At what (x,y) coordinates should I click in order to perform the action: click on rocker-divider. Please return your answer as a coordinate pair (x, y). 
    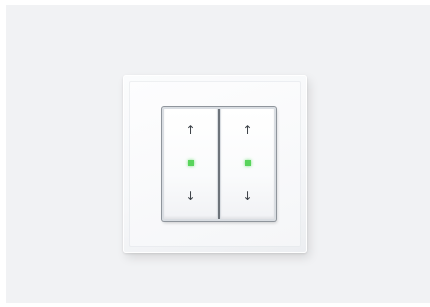
    Looking at the image, I should click on (219, 164).